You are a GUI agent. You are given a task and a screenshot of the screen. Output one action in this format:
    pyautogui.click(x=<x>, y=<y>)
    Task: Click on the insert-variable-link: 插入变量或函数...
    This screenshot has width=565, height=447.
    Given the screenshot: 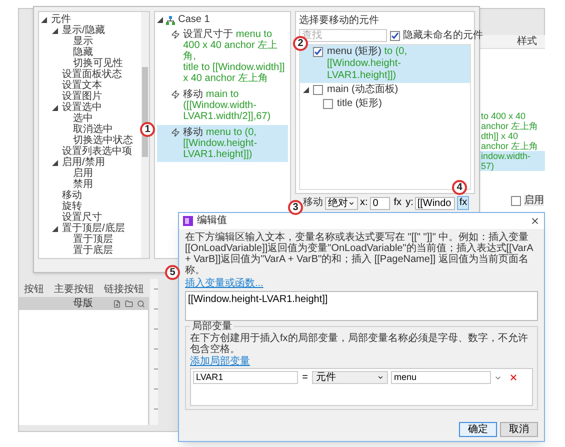 What is the action you would take?
    pyautogui.click(x=224, y=283)
    